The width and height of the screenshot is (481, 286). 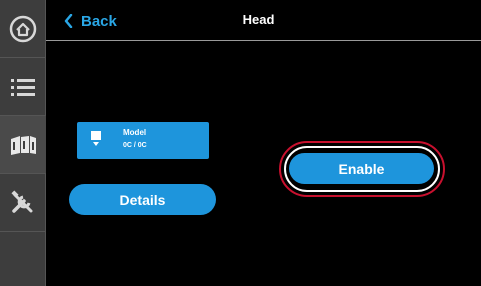 I want to click on sidebar, so click(x=23, y=143).